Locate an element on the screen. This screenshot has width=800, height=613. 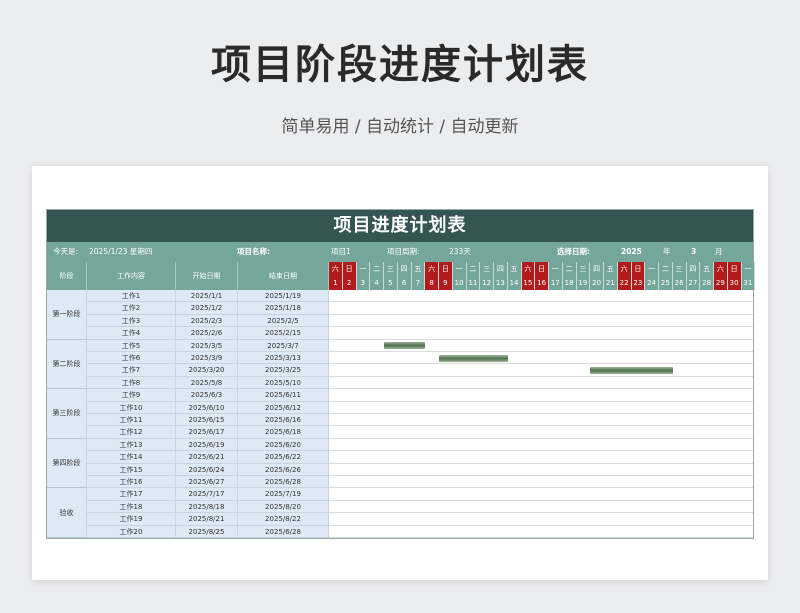
day-number-cell: 18 is located at coordinates (569, 283).